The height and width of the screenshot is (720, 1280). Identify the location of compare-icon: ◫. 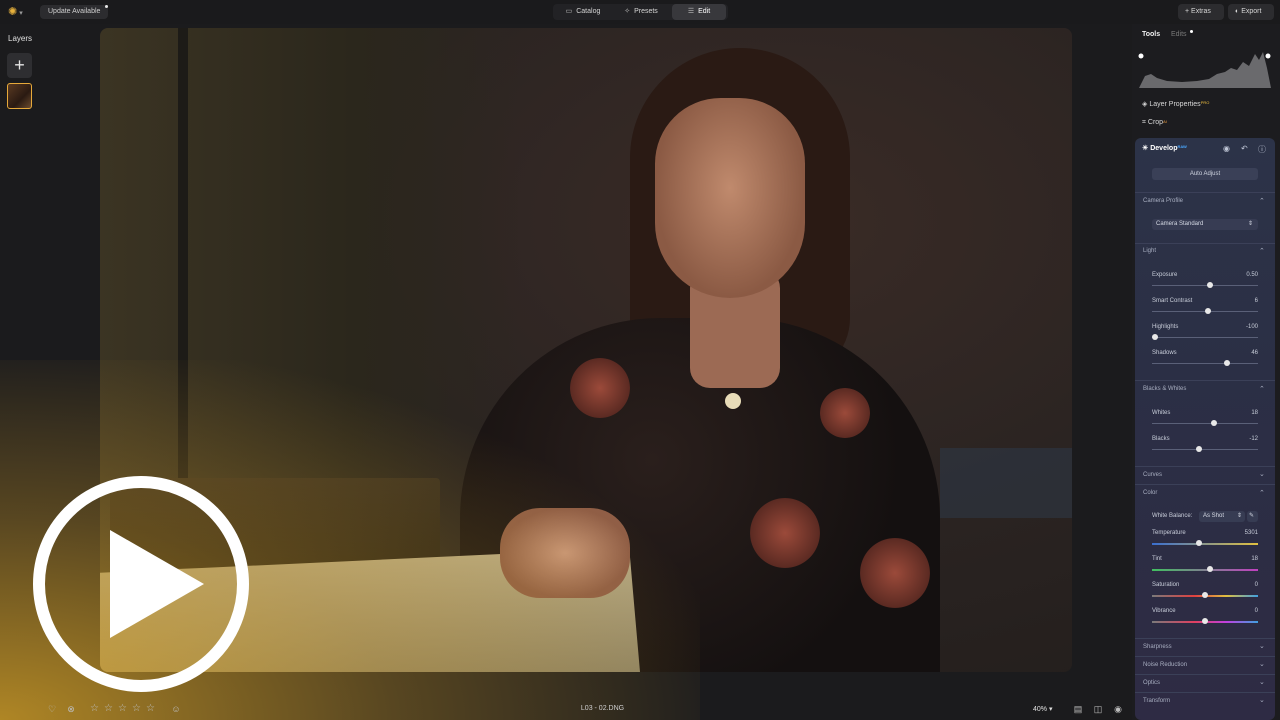
(1098, 709).